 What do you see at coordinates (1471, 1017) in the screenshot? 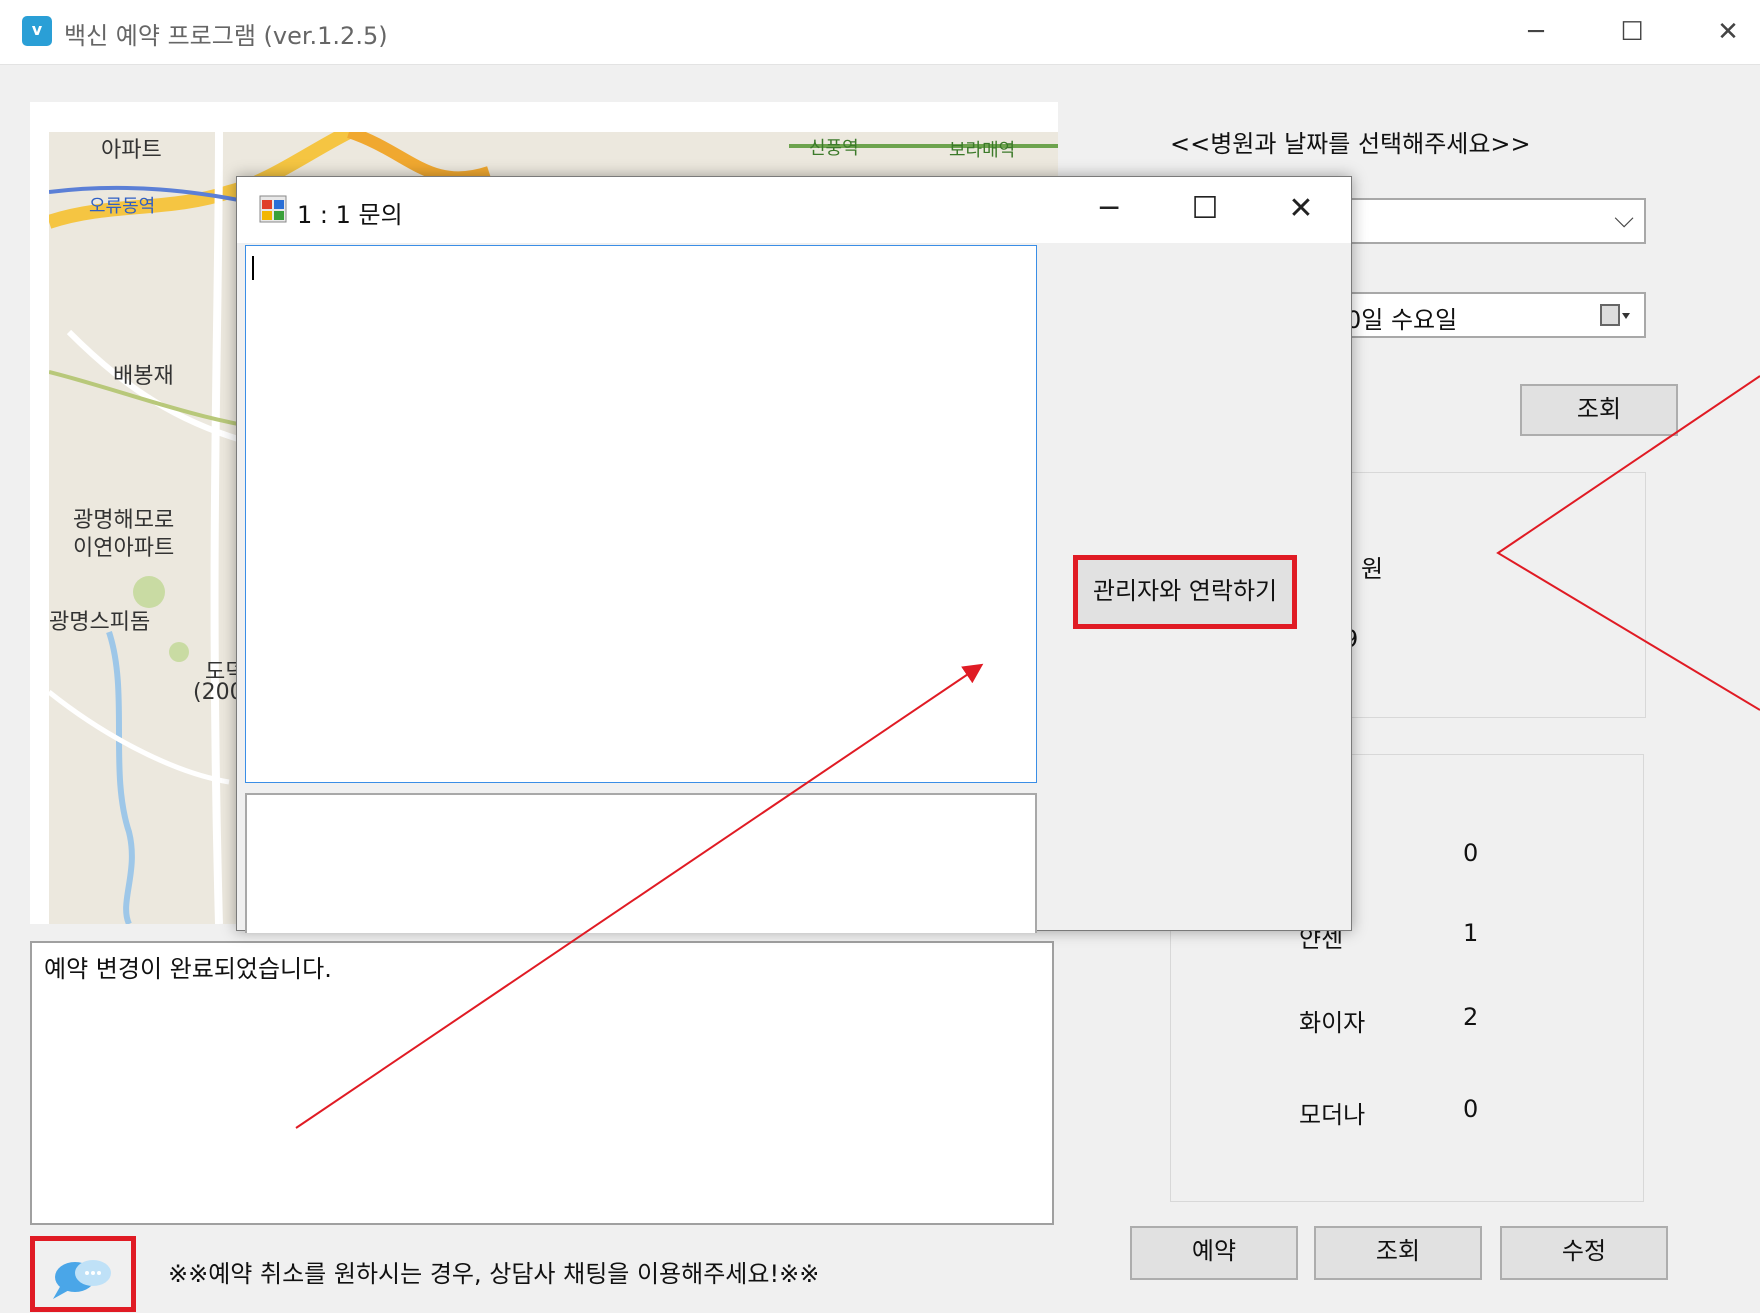
I see `vaccine-count: 2` at bounding box center [1471, 1017].